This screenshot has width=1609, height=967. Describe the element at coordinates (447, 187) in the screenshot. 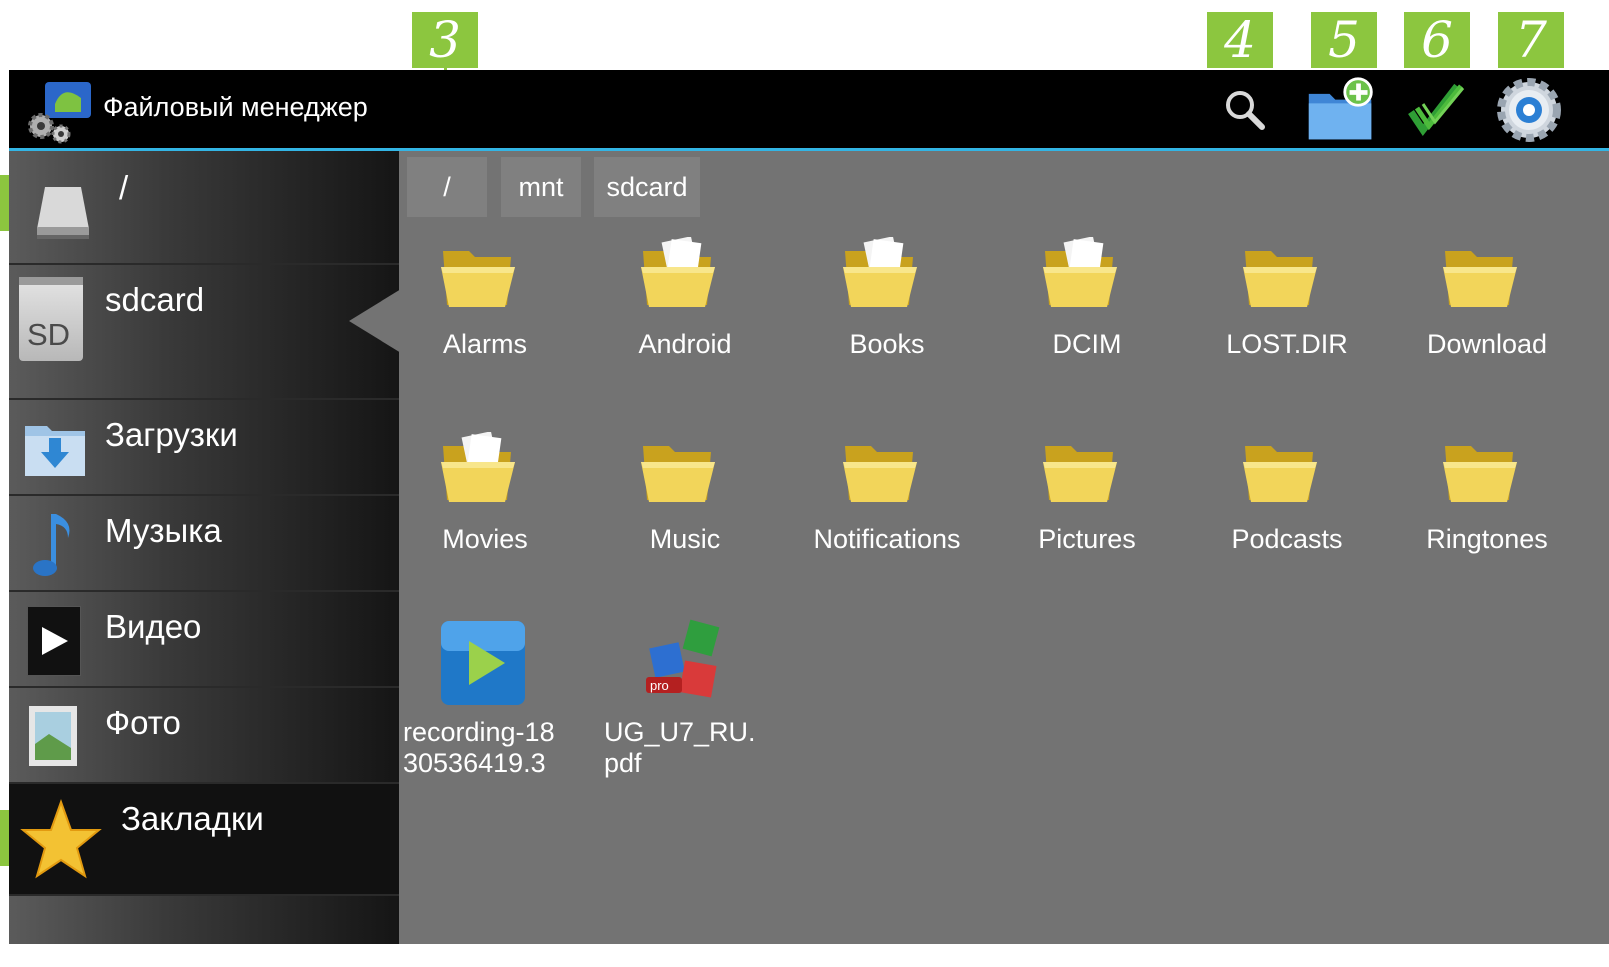

I see `breadcrumb-root: /` at that location.